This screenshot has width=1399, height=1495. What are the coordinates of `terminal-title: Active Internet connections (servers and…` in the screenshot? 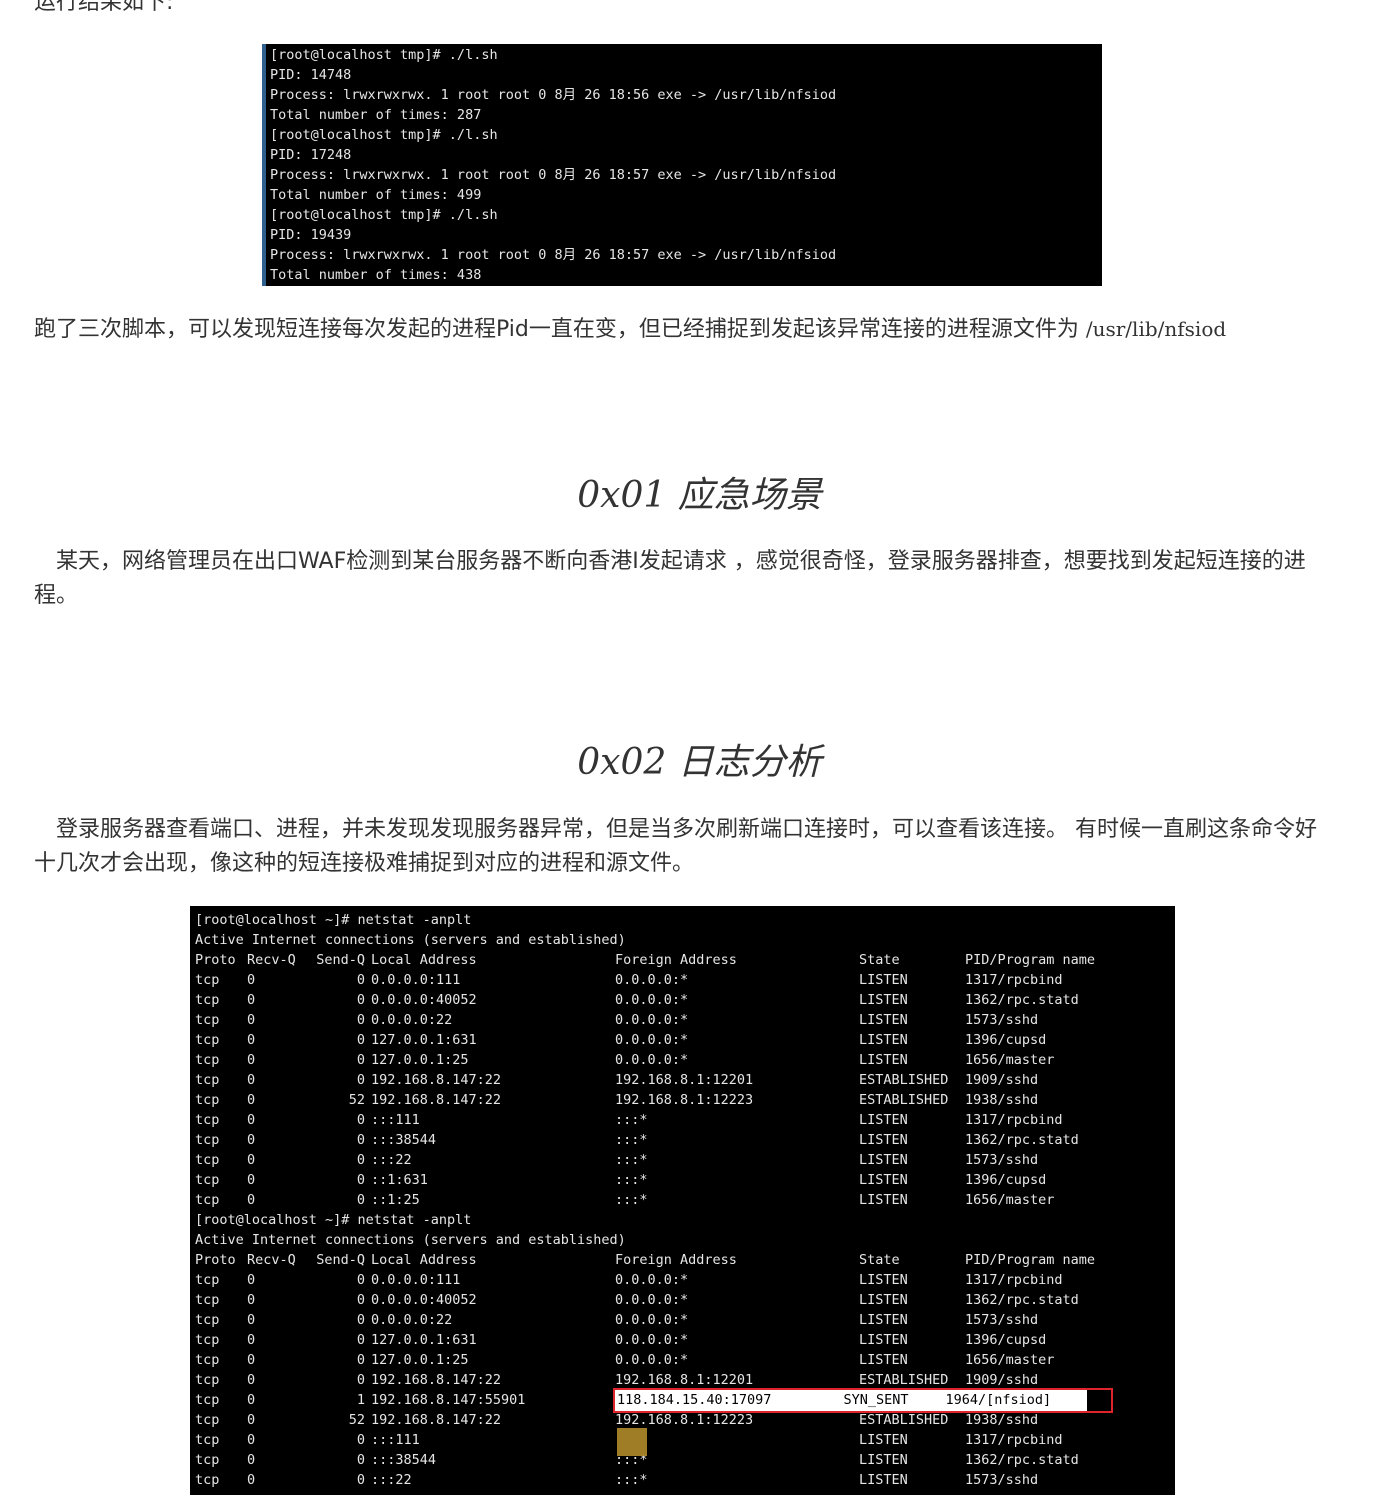 It's located at (410, 1240).